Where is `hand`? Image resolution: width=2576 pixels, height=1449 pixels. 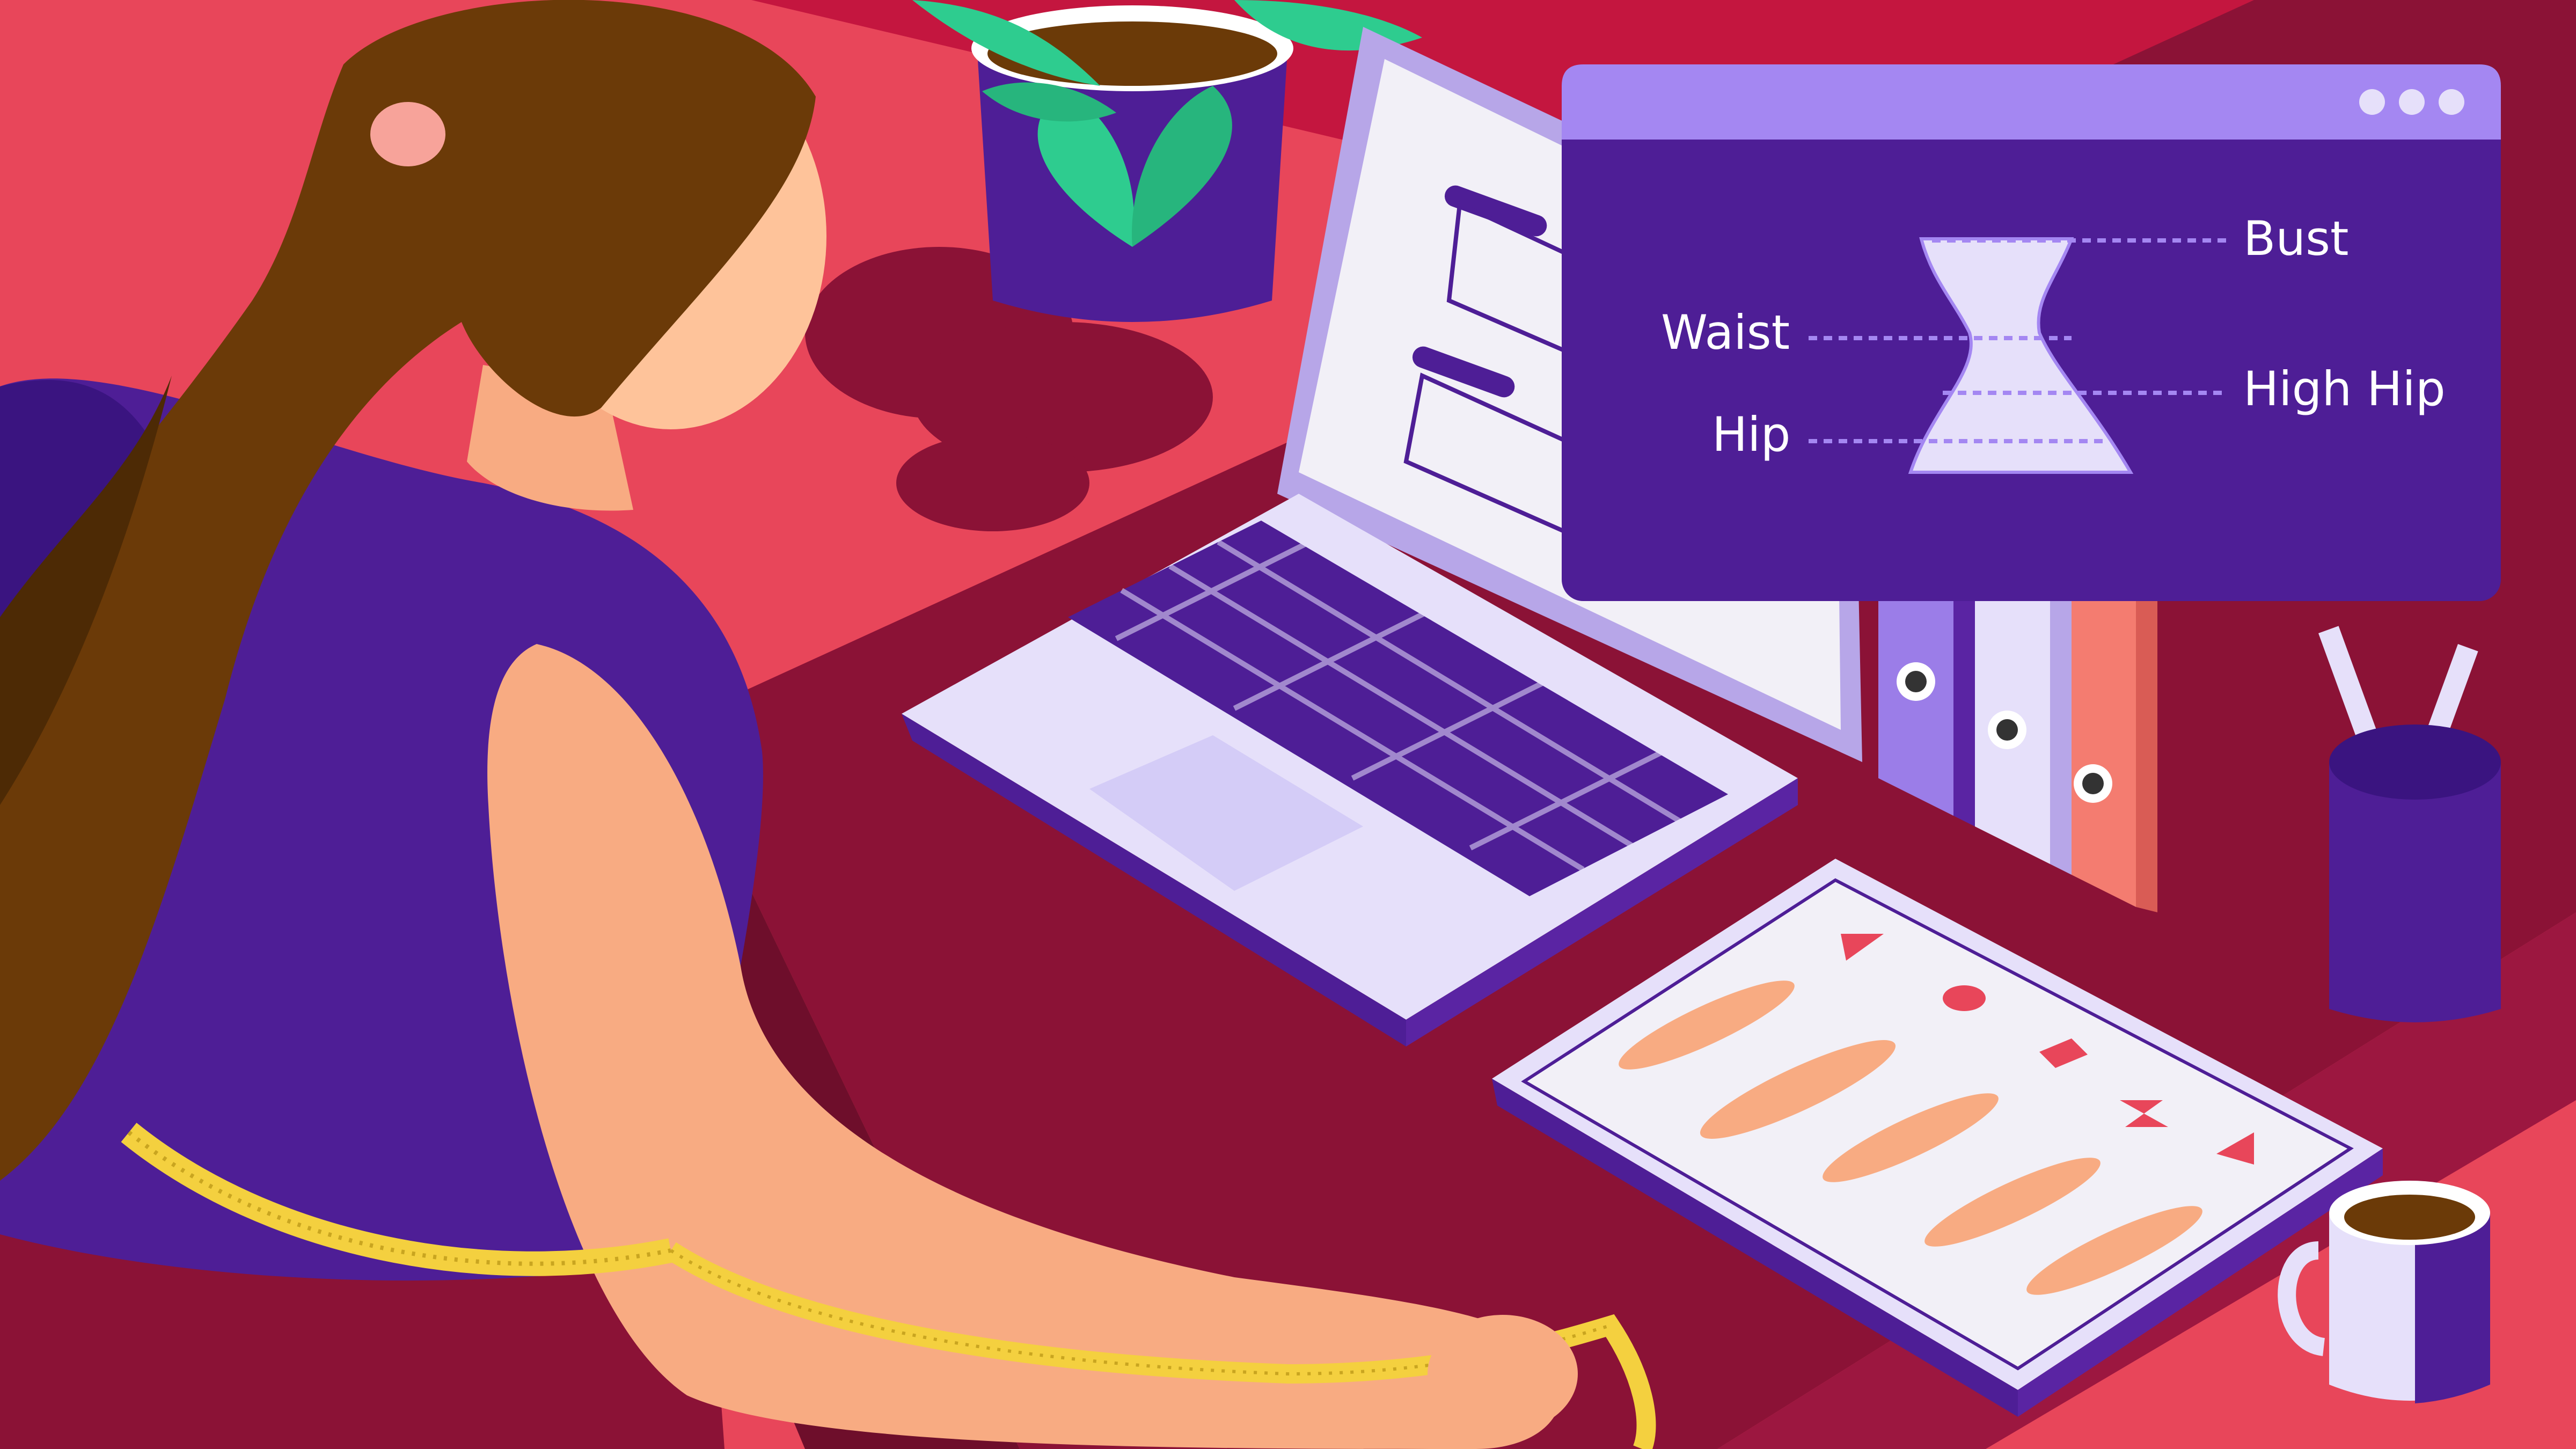 hand is located at coordinates (1503, 1374).